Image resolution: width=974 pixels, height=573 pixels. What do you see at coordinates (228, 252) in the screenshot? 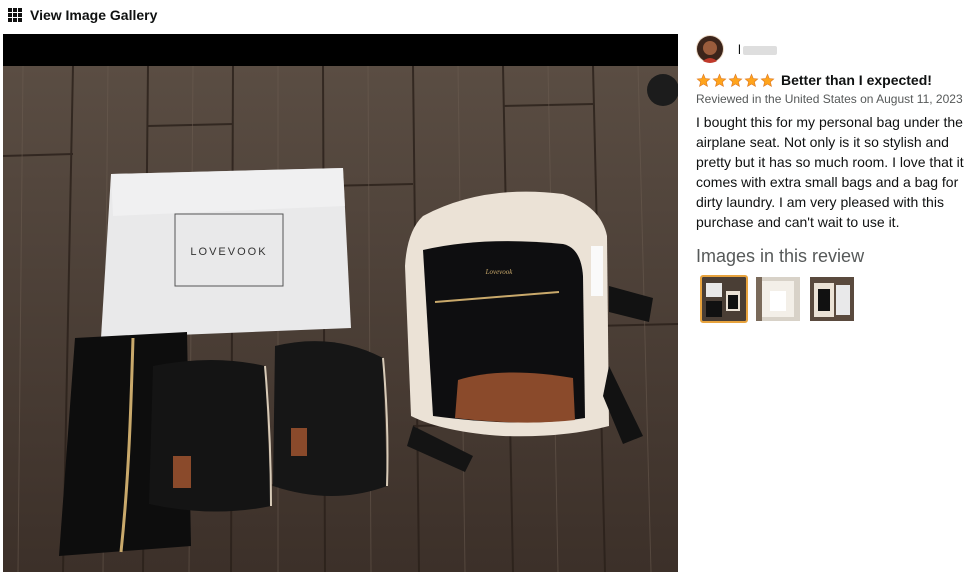
I see `dust-bag-brand: LOVEVOOK` at bounding box center [228, 252].